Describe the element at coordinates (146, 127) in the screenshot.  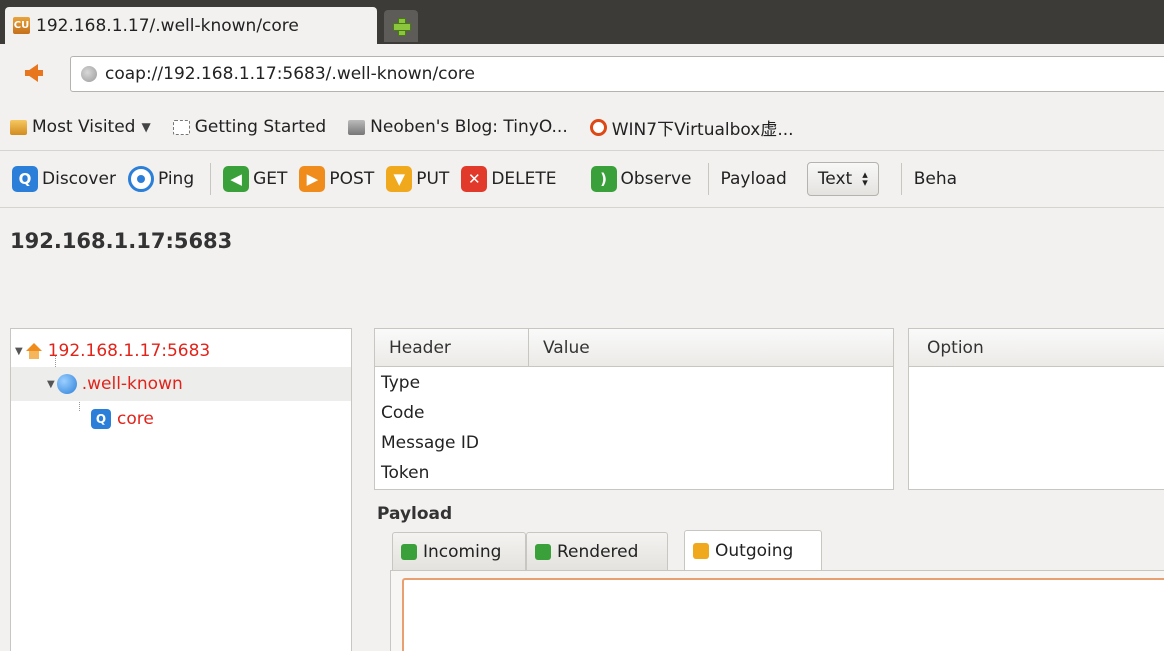
I see `chevron-down-icon: ▼` at that location.